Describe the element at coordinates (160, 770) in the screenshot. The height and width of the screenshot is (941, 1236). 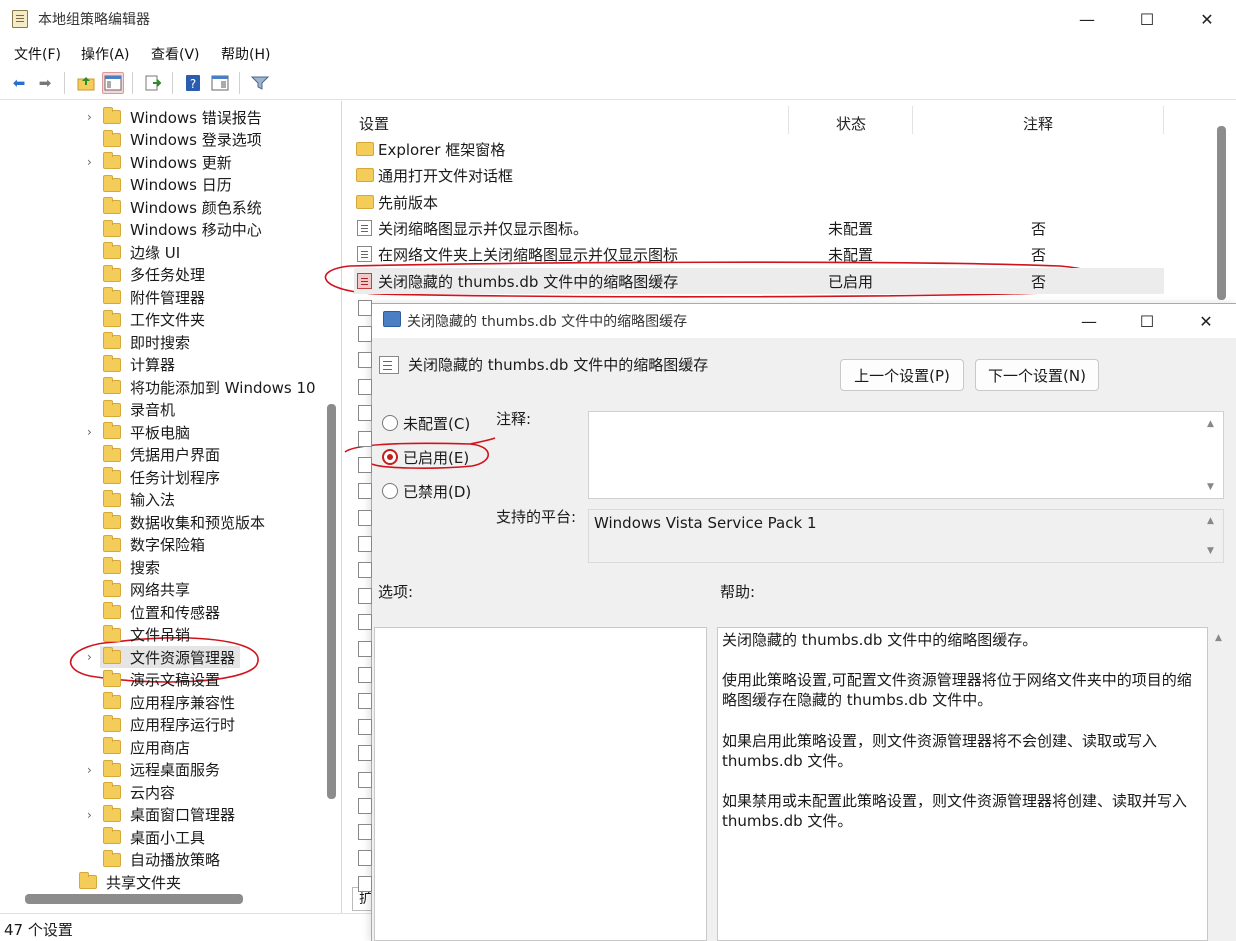
I see `tree-item: › 远程桌面服务` at that location.